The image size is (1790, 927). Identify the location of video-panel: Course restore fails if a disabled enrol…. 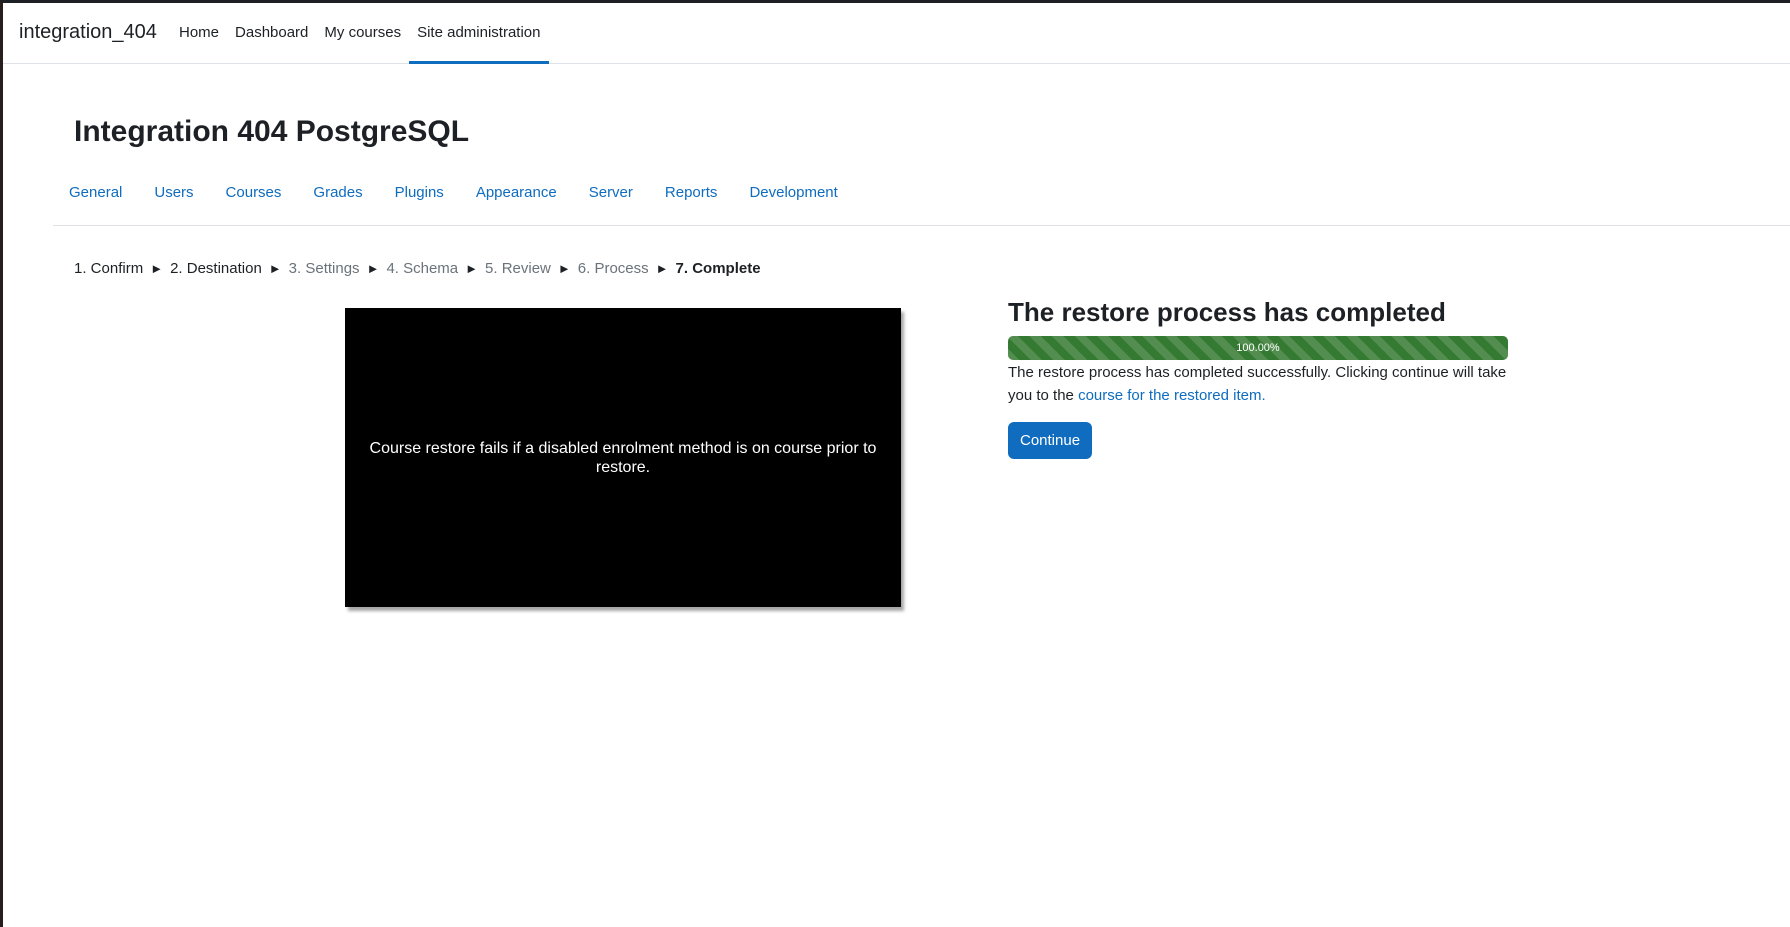
(623, 457).